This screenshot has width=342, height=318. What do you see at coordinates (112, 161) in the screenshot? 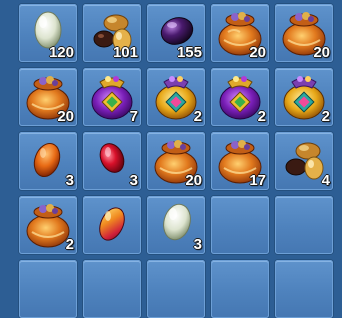
I see `inventory-slot-red-stone: 3` at bounding box center [112, 161].